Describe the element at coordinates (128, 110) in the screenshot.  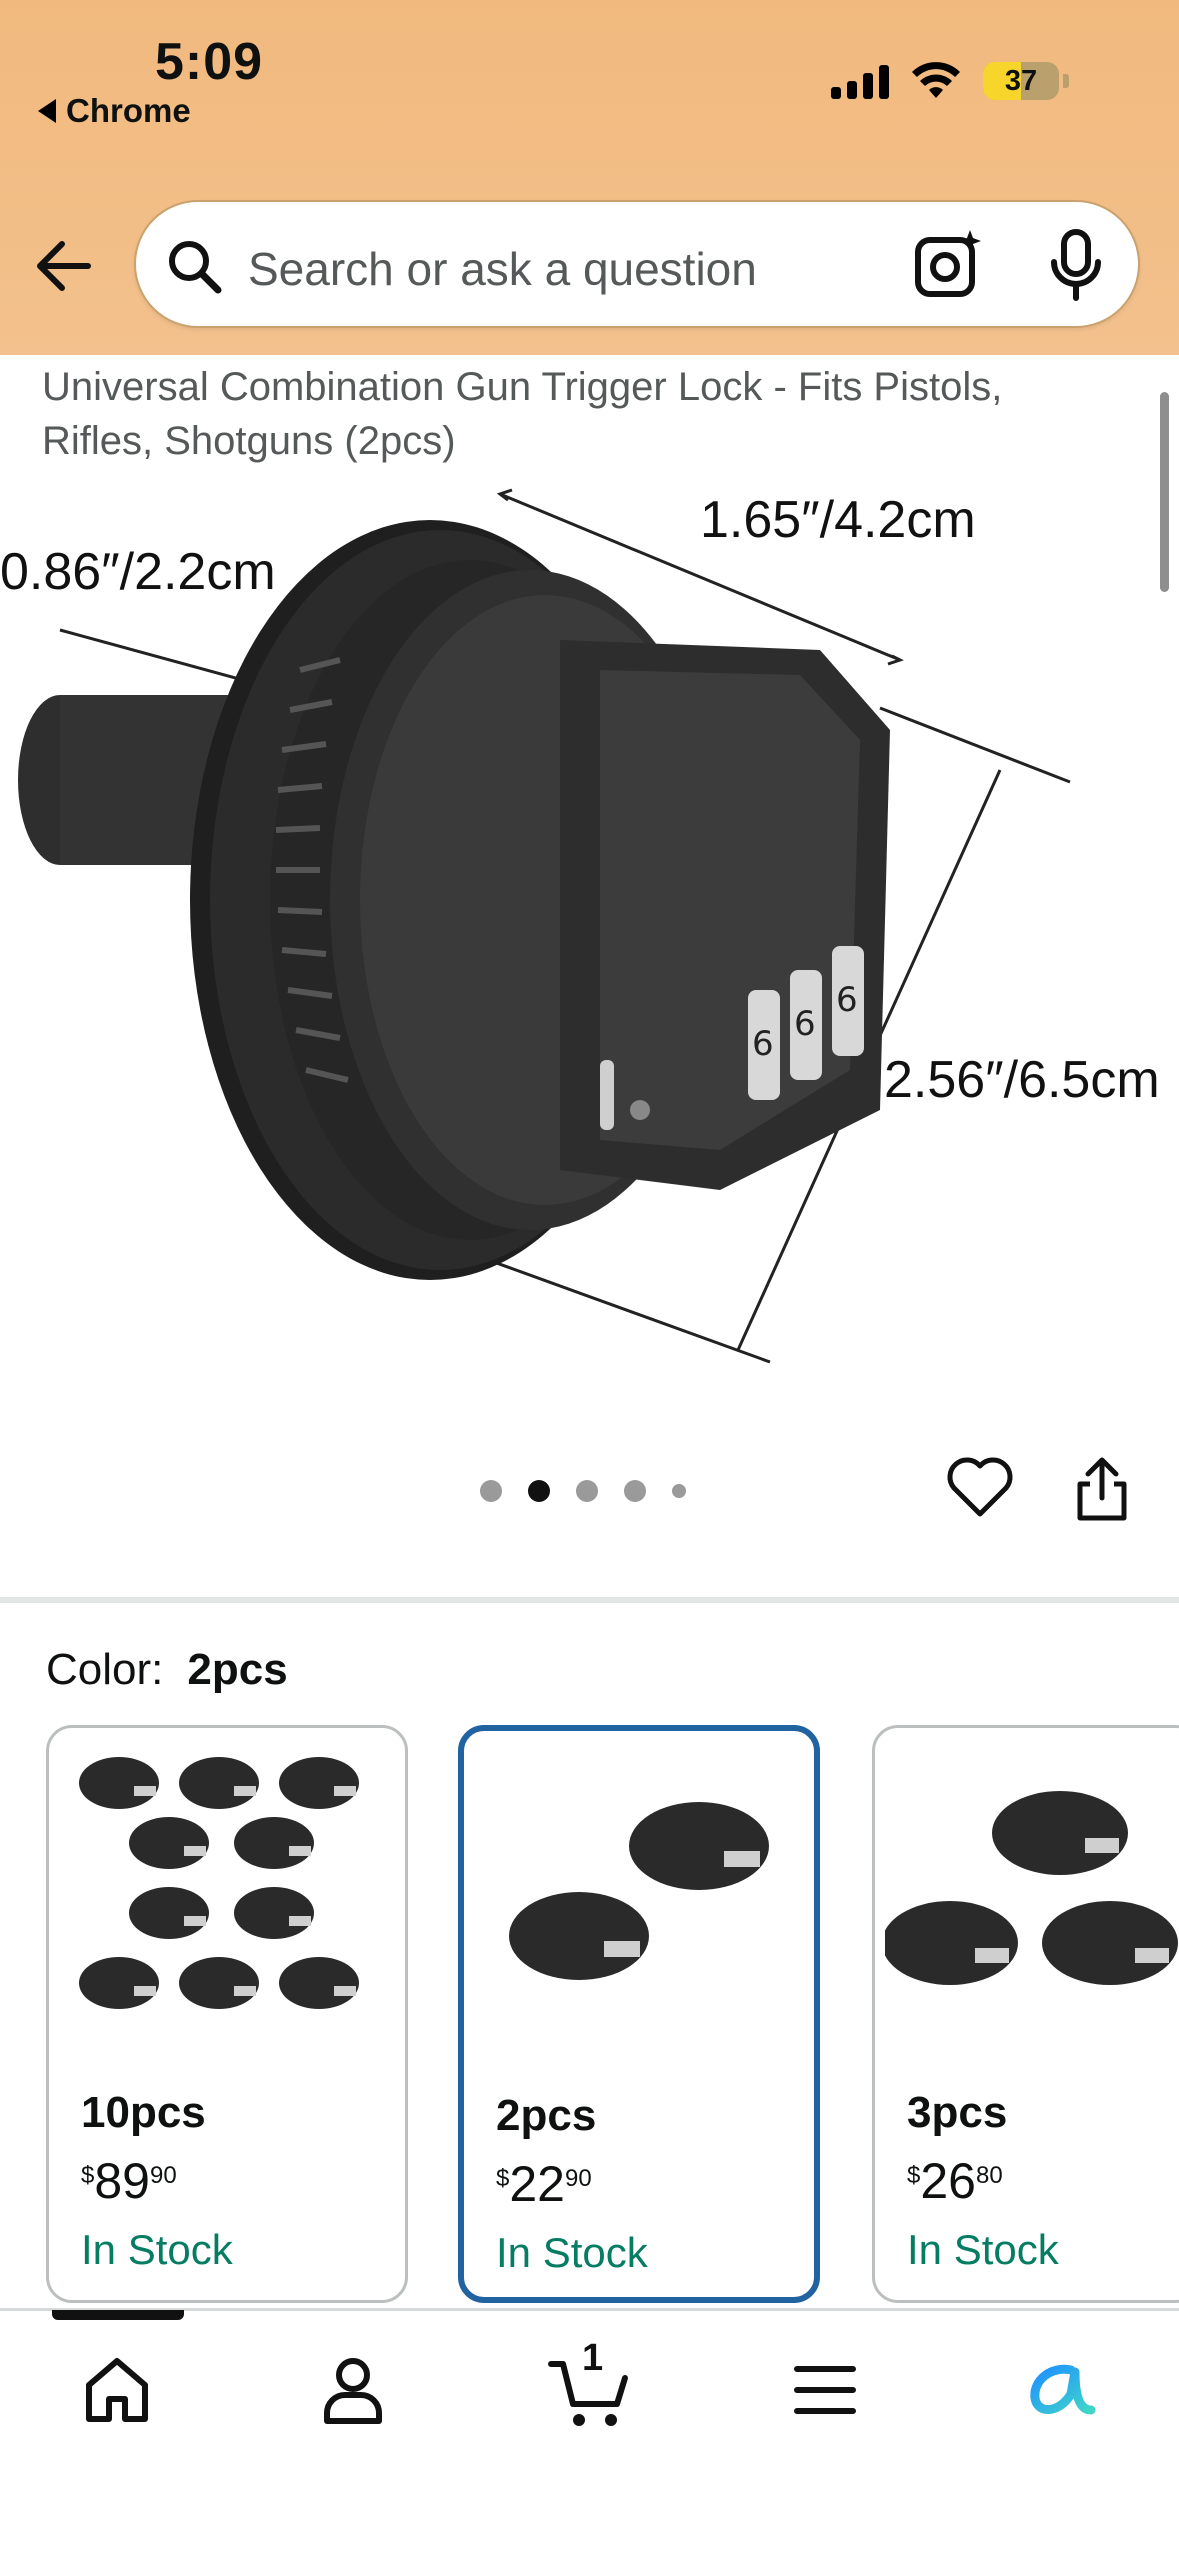
I see `back-app-label: Chrome` at that location.